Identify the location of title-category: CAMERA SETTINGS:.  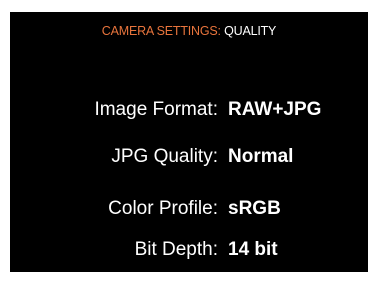
(161, 31).